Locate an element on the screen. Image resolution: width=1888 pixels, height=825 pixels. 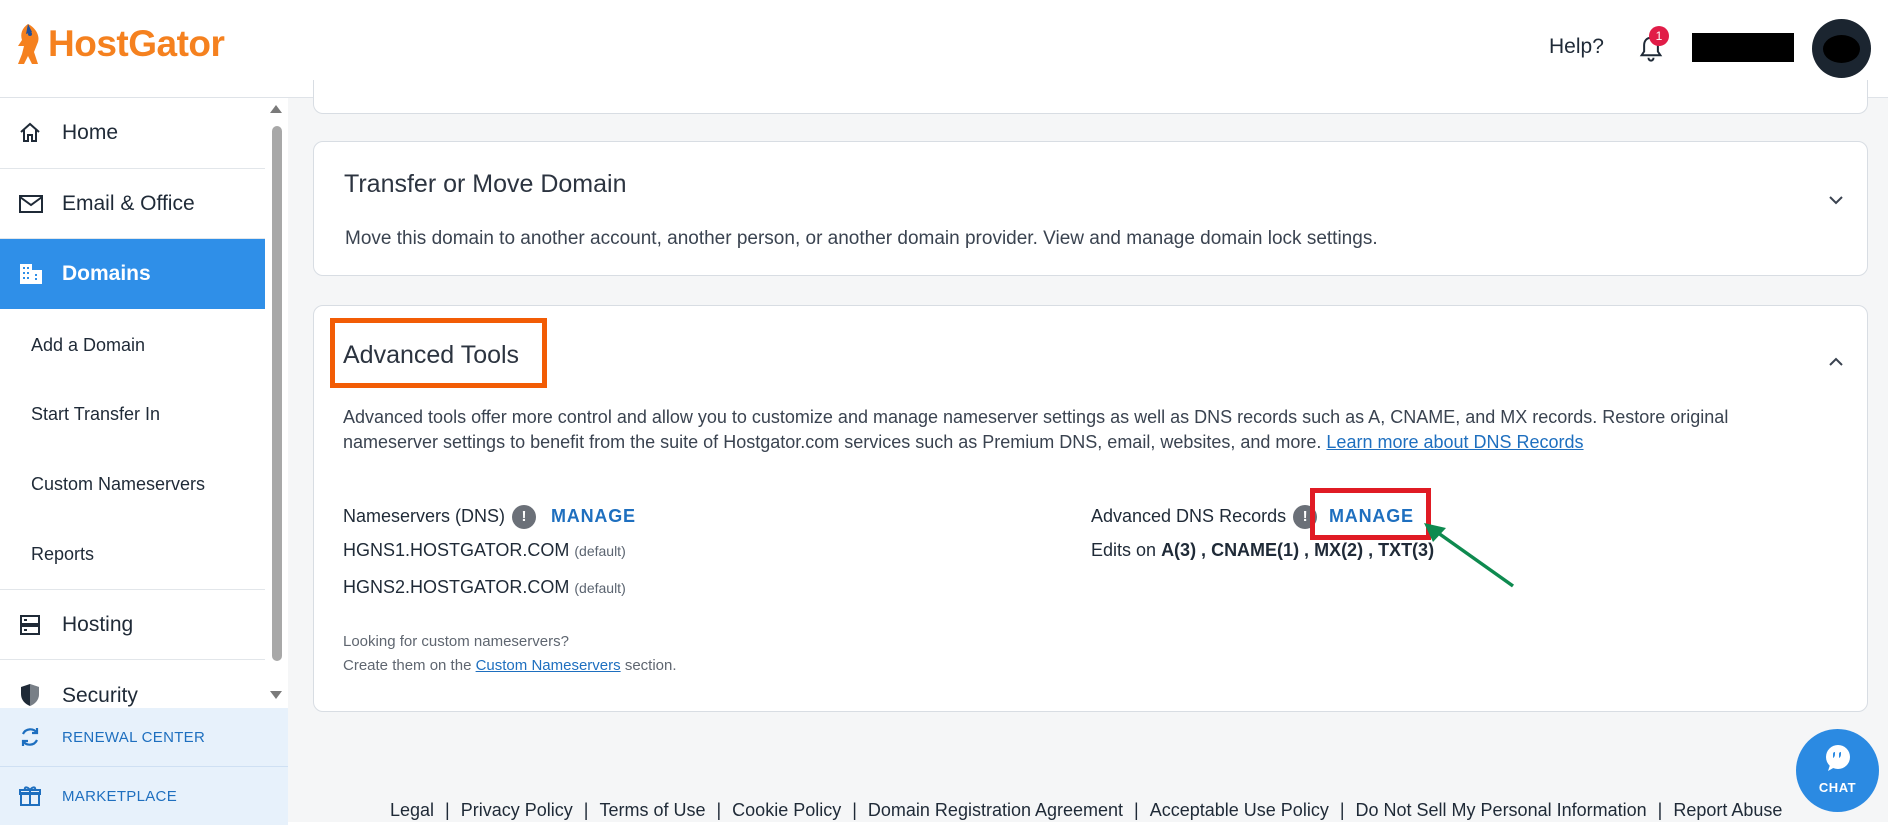
info-icon: ! is located at coordinates (524, 517).